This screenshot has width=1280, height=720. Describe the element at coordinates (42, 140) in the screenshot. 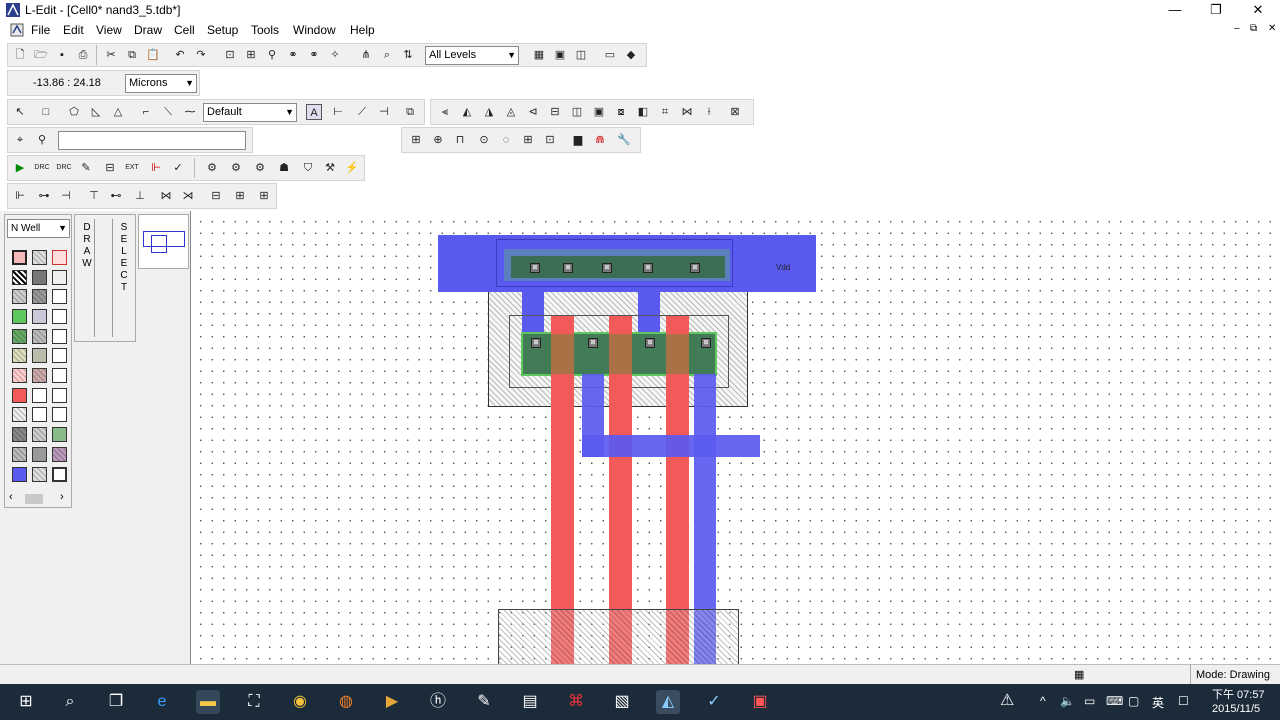

I see `locate-icon: ⚲` at that location.